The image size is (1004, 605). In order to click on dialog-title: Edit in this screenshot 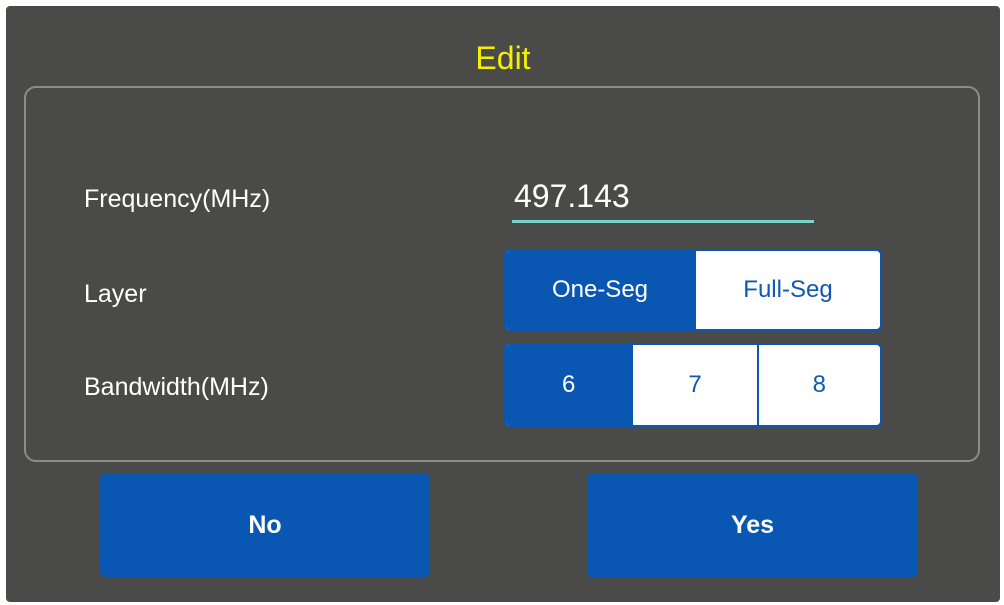, I will do `click(503, 58)`.